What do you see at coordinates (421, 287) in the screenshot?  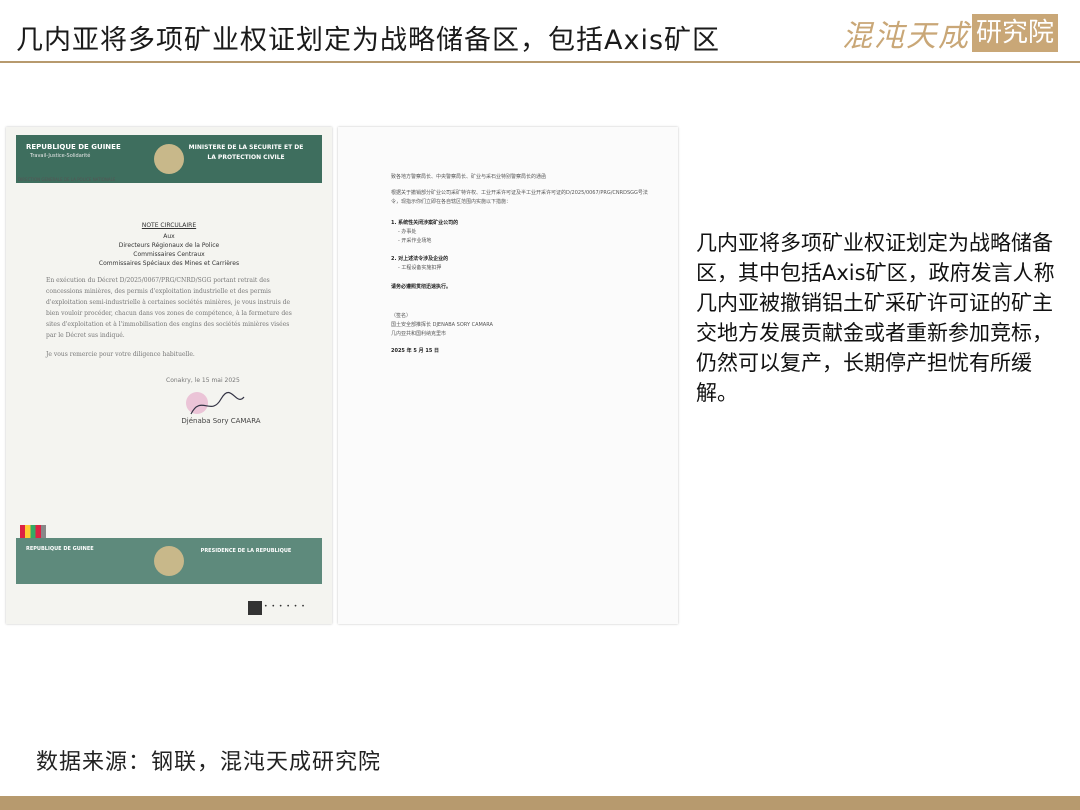 I see `execution-instruction: 请务必遵照贯彻迅速执行。` at bounding box center [421, 287].